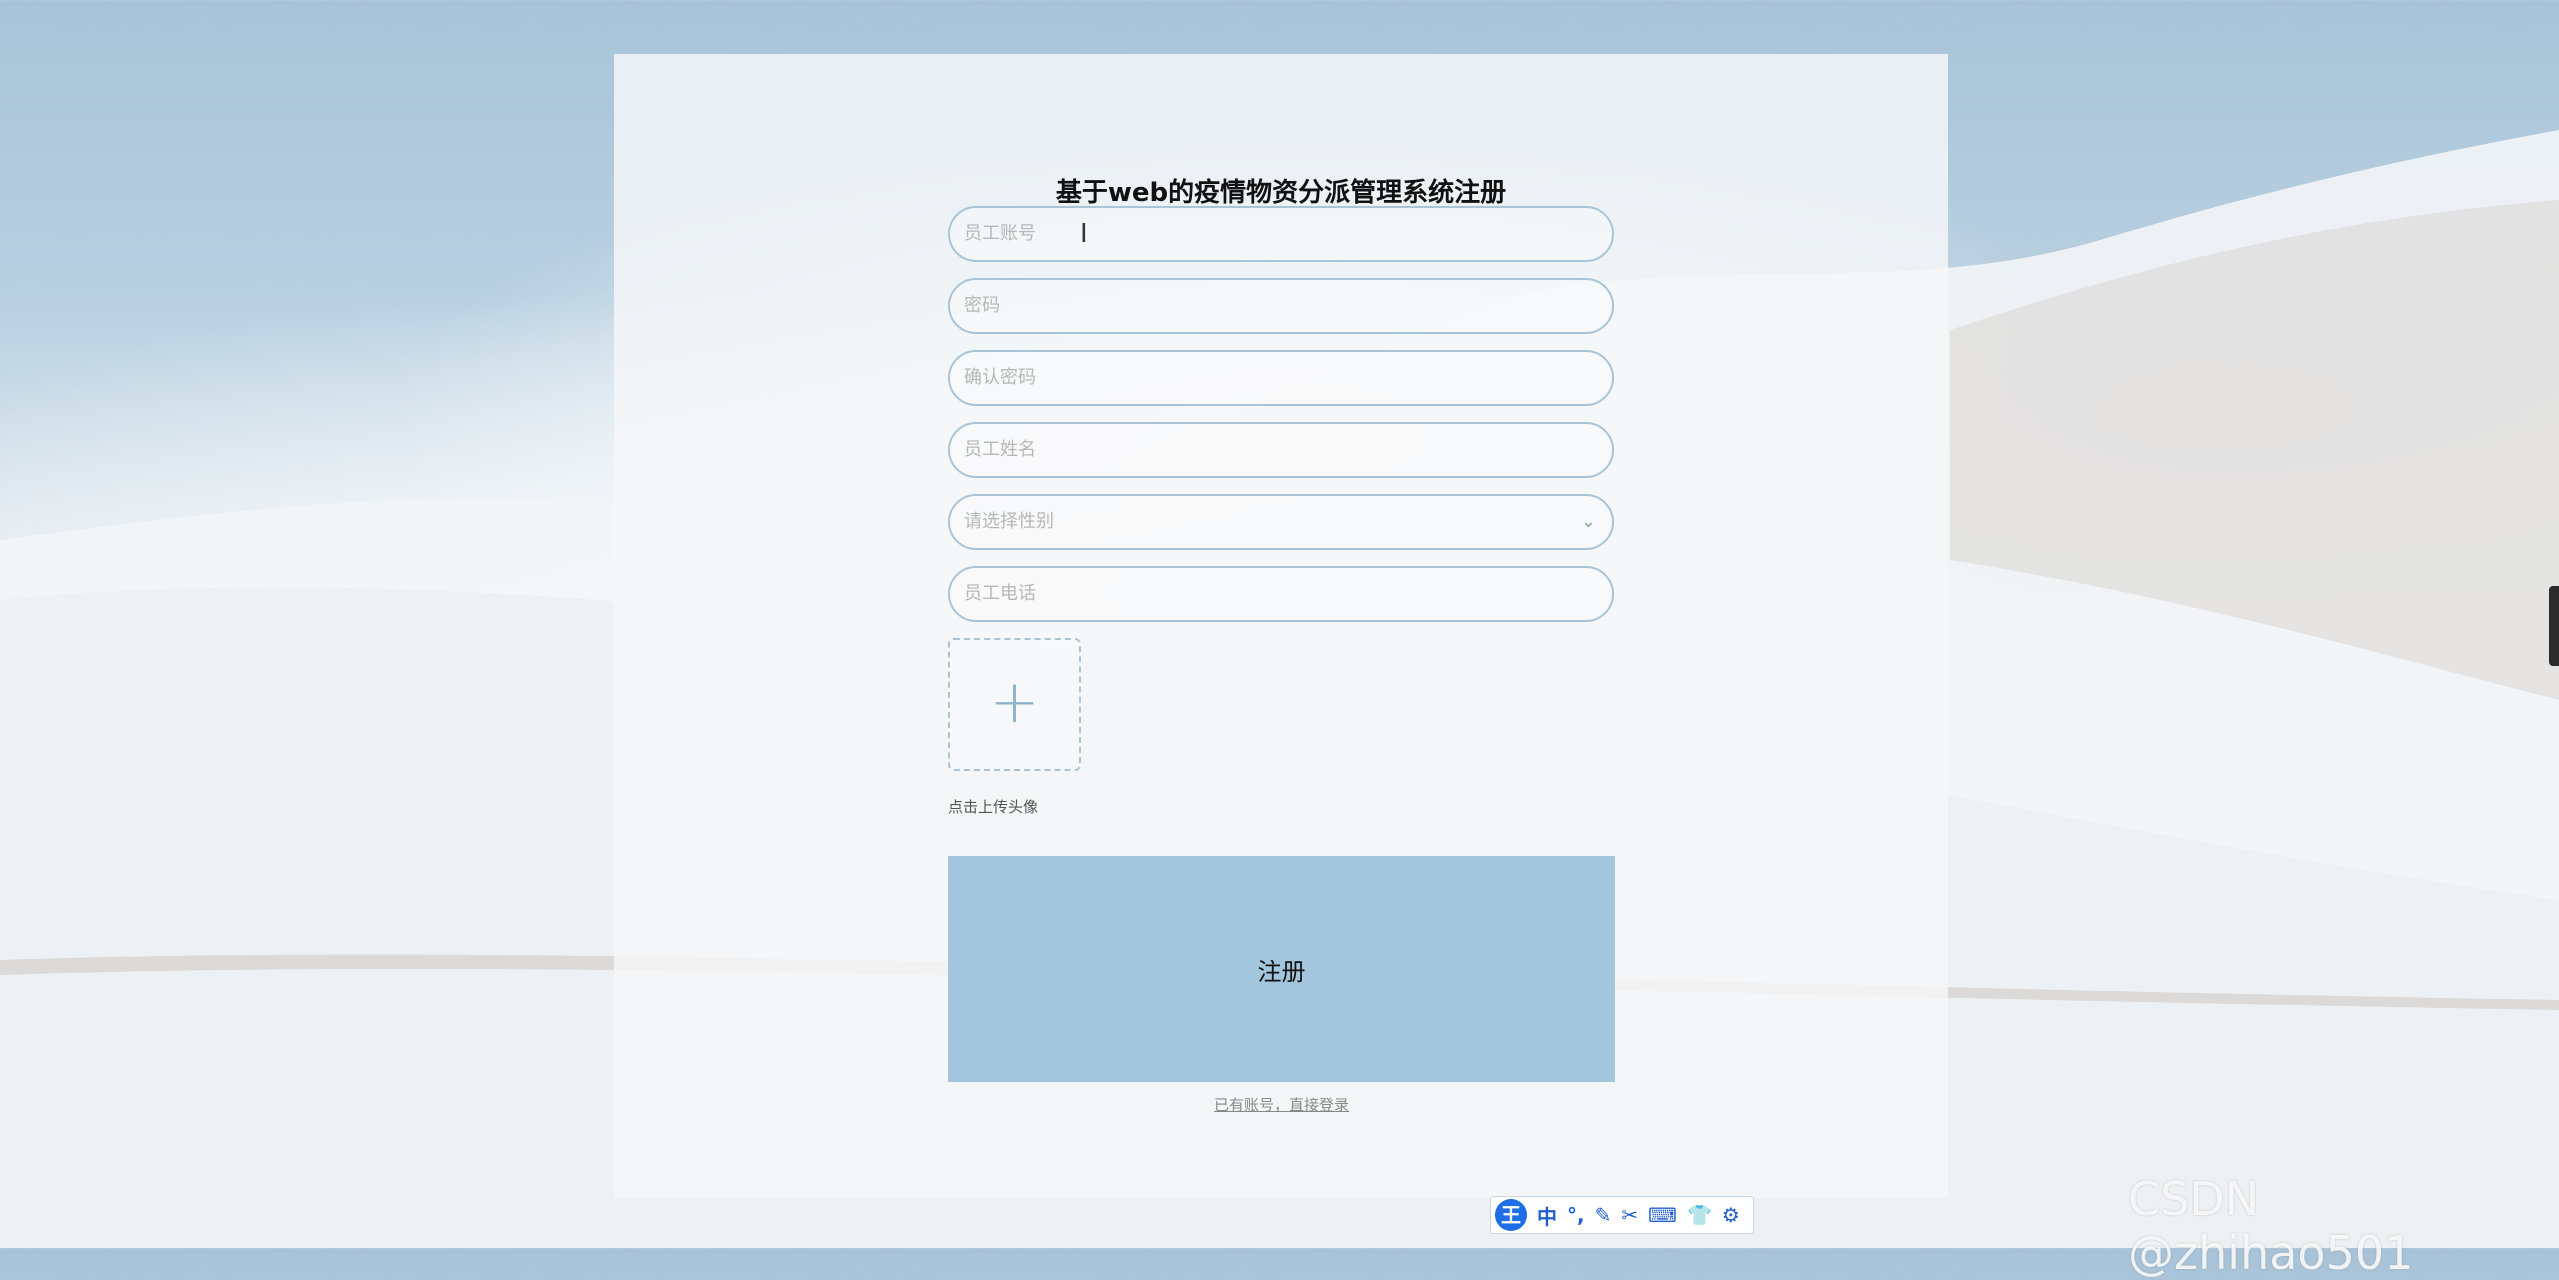 This screenshot has width=2559, height=1280. I want to click on upload-label: 点击上传头像, so click(993, 807).